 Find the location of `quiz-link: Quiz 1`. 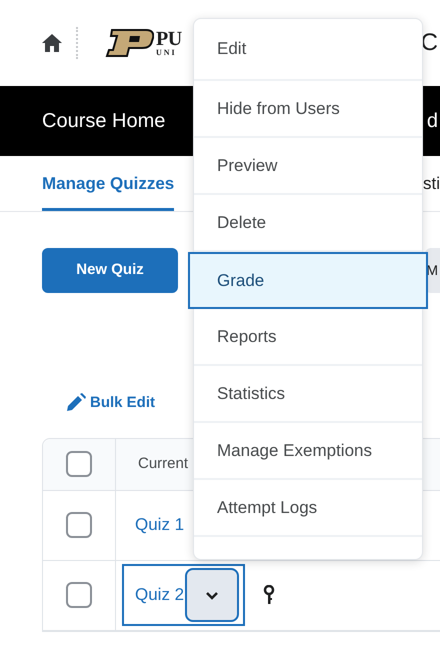

quiz-link: Quiz 1 is located at coordinates (159, 525).